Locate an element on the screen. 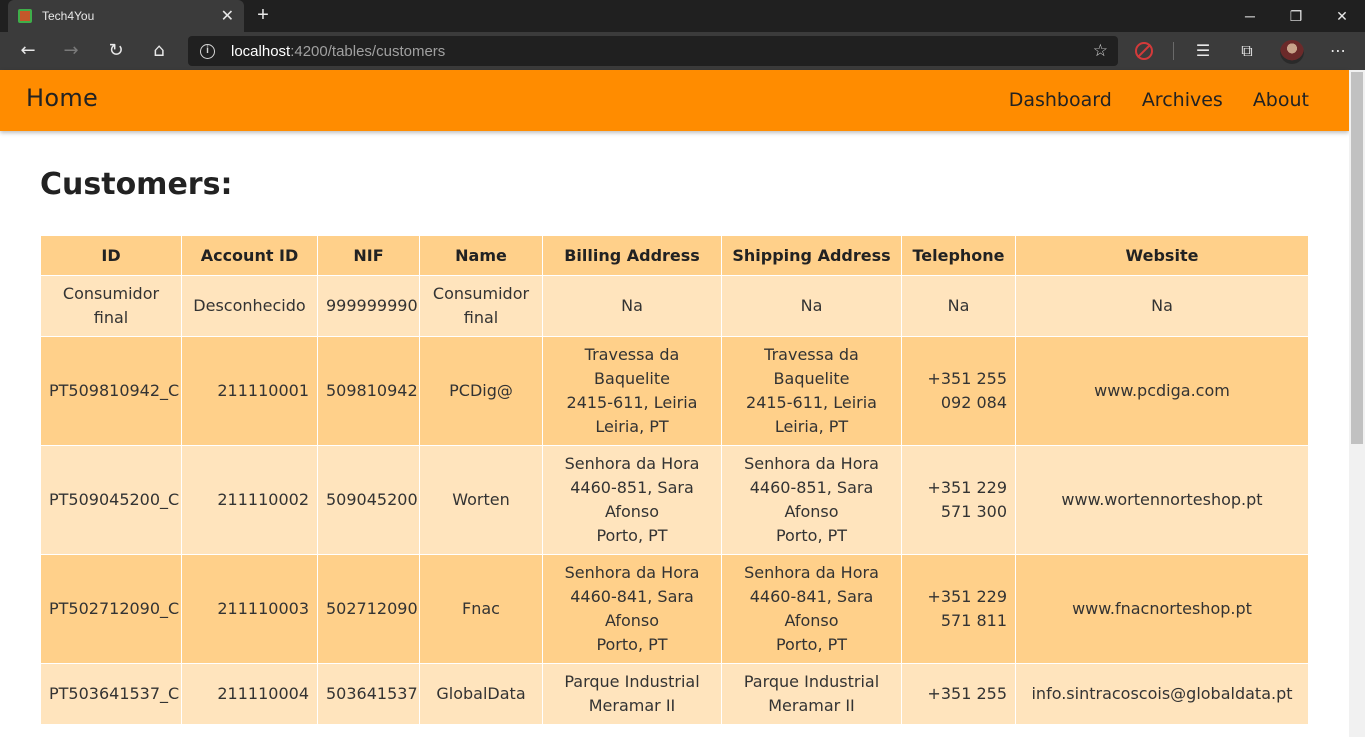  browser-tab: Tech4You ✕ is located at coordinates (126, 16).